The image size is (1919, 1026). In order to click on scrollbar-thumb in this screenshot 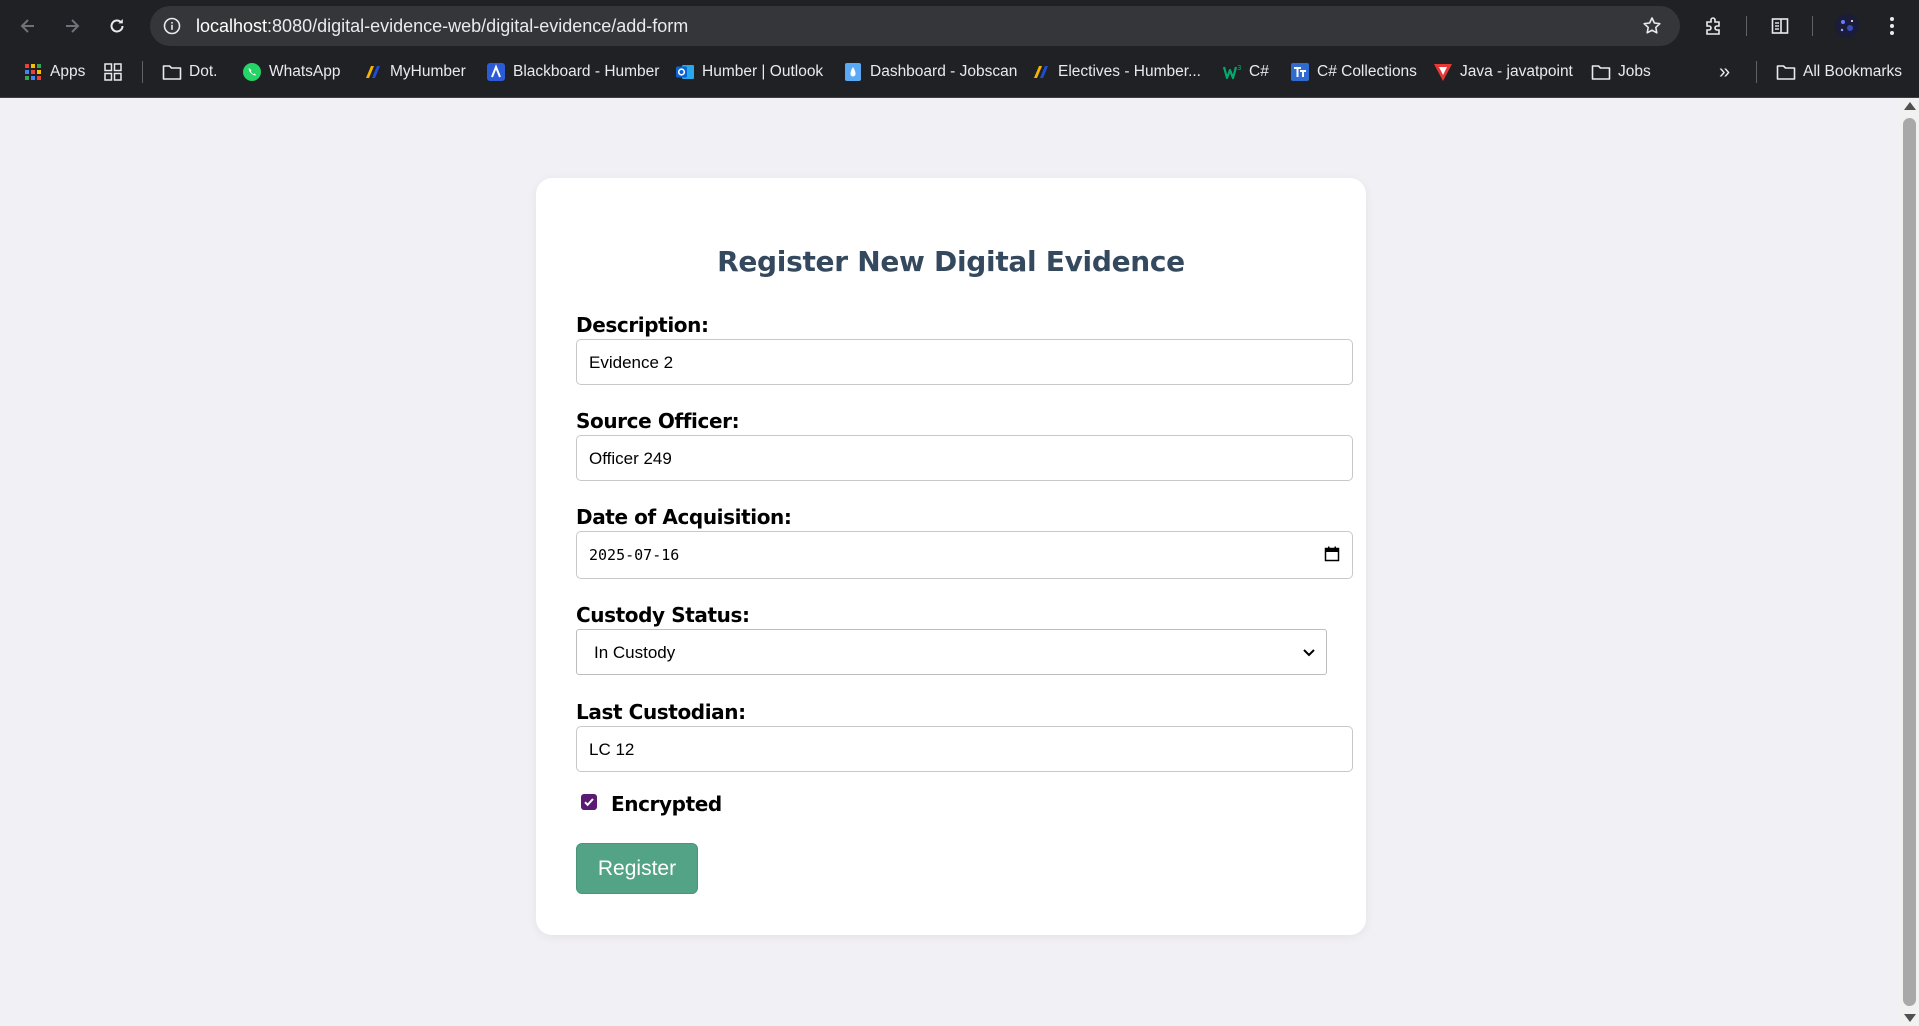, I will do `click(1909, 562)`.